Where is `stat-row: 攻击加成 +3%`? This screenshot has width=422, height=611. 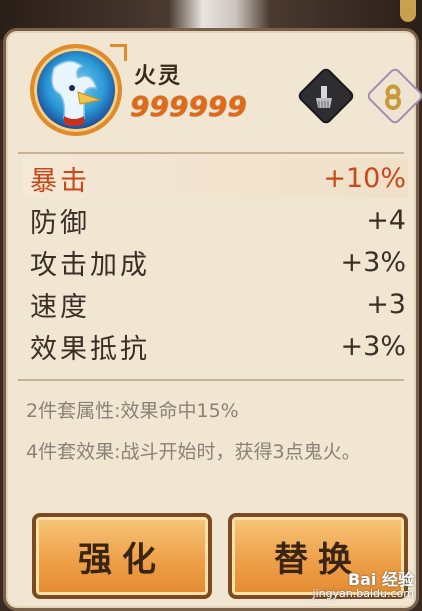 stat-row: 攻击加成 +3% is located at coordinates (219, 262).